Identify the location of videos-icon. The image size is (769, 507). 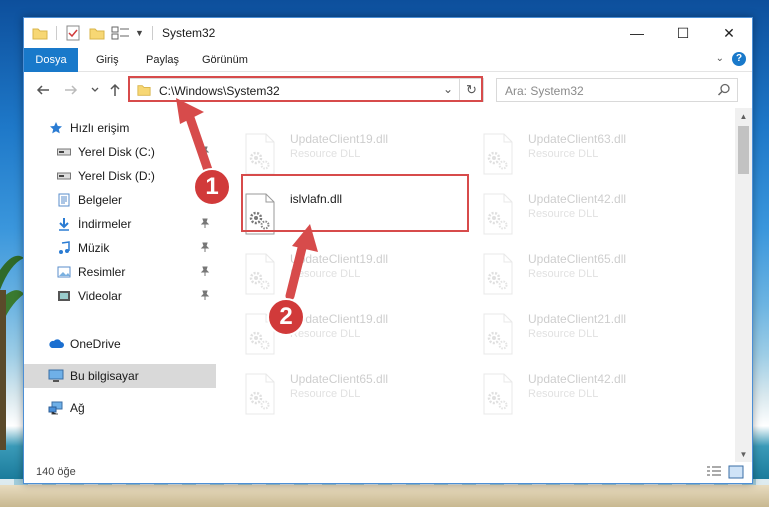
(64, 296).